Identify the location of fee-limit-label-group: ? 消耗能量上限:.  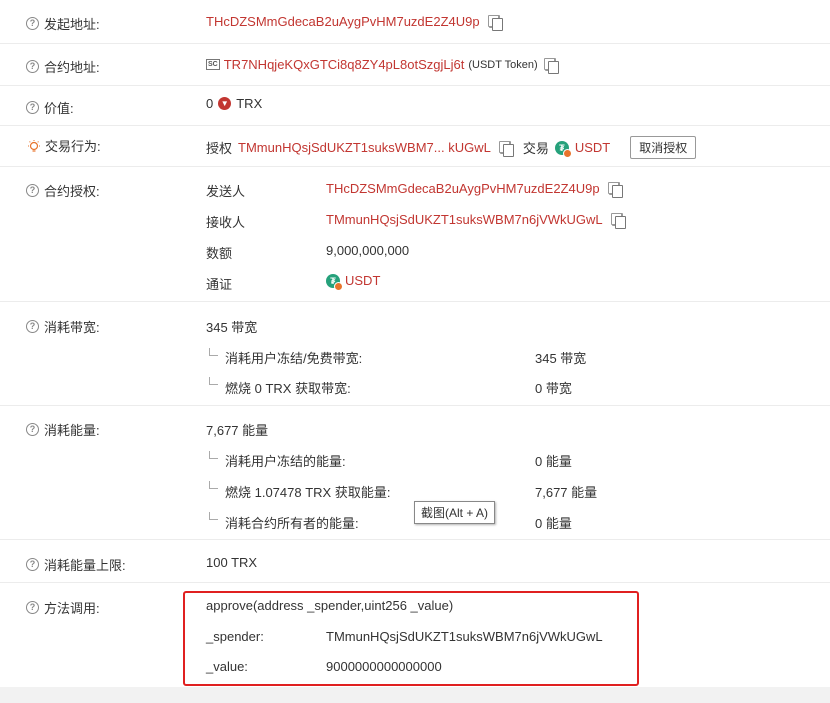
(76, 564).